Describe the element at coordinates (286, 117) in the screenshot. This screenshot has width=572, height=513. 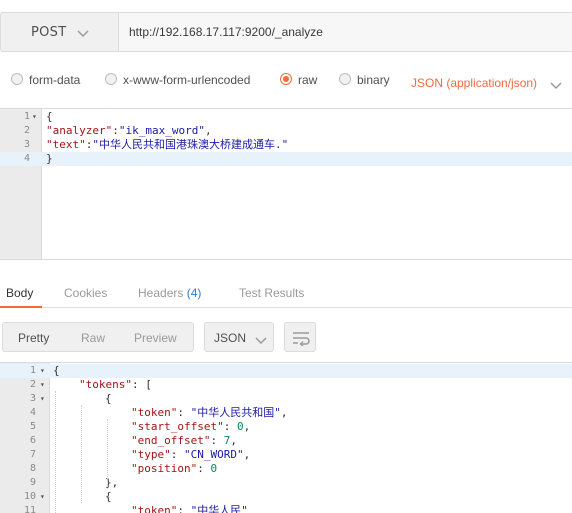
I see `code-line: 1 ▾ {` at that location.